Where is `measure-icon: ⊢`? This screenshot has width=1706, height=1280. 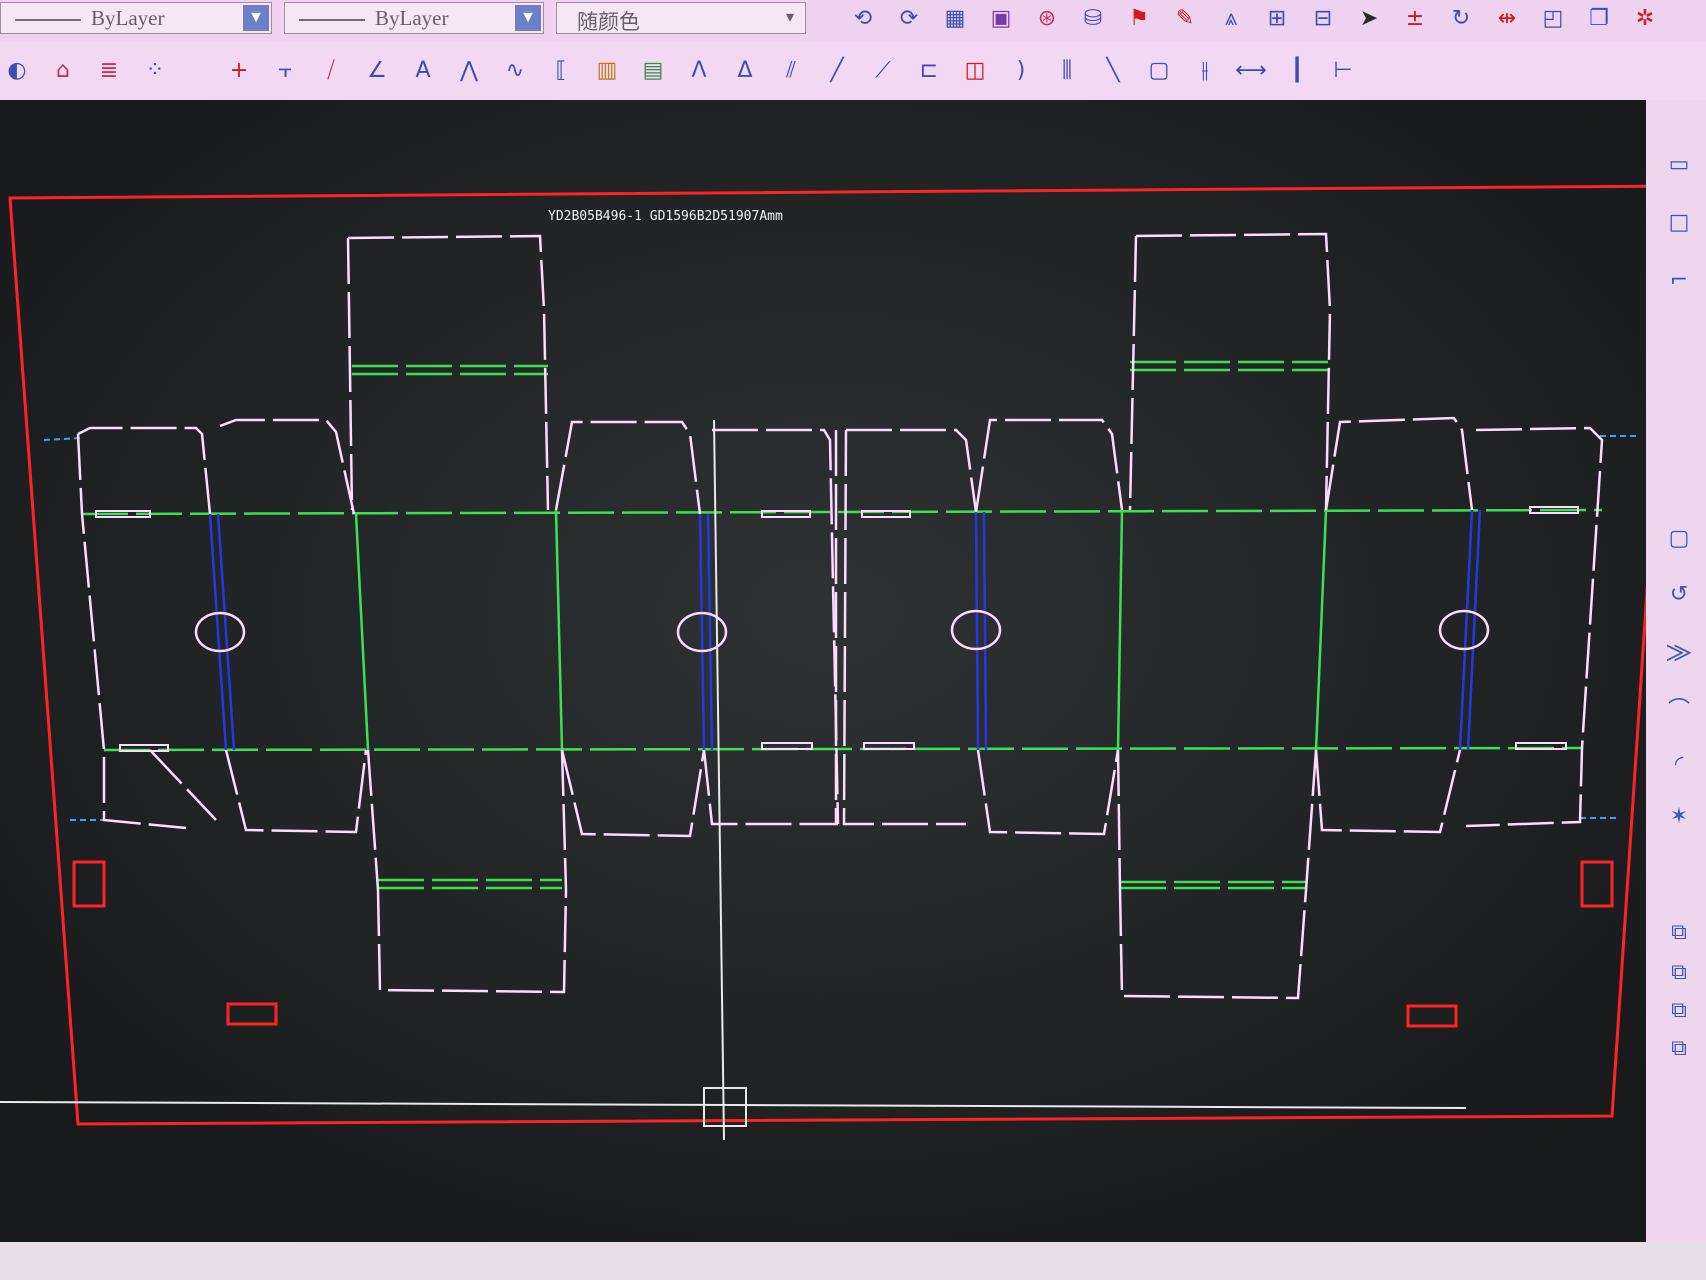 measure-icon: ⊢ is located at coordinates (1343, 71).